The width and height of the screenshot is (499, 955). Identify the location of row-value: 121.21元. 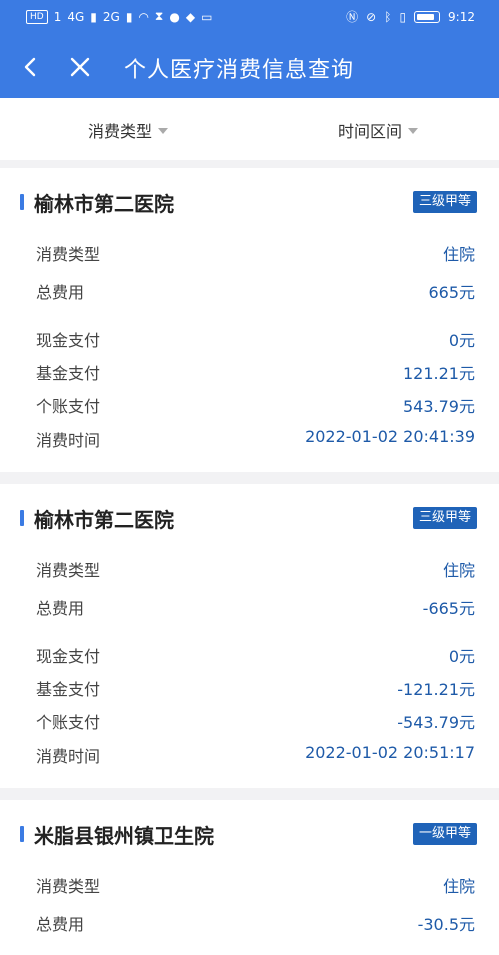
(439, 373).